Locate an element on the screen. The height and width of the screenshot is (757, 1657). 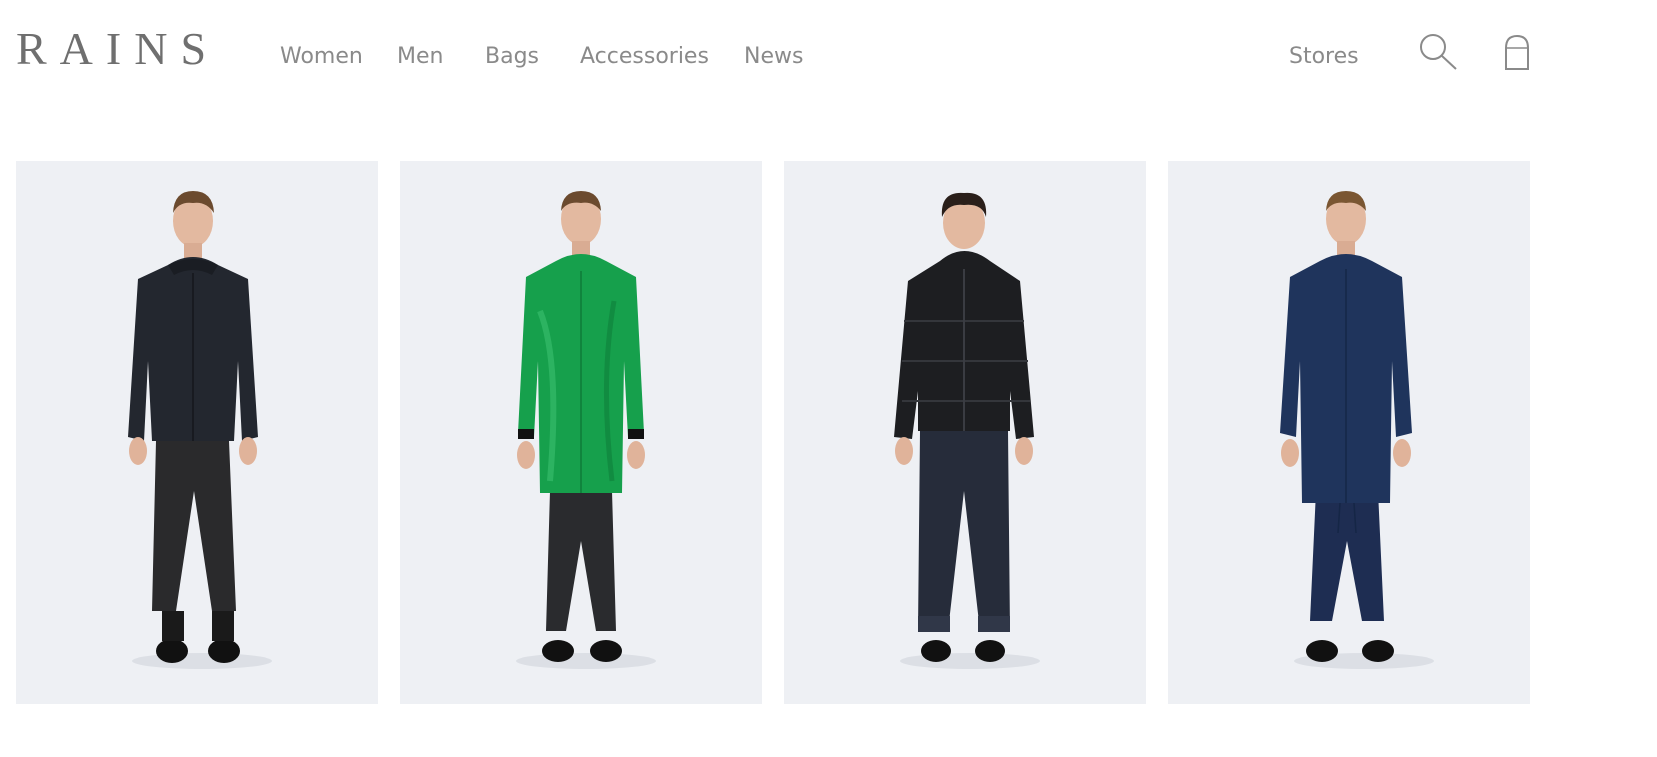
nav-item-men: Men is located at coordinates (420, 56).